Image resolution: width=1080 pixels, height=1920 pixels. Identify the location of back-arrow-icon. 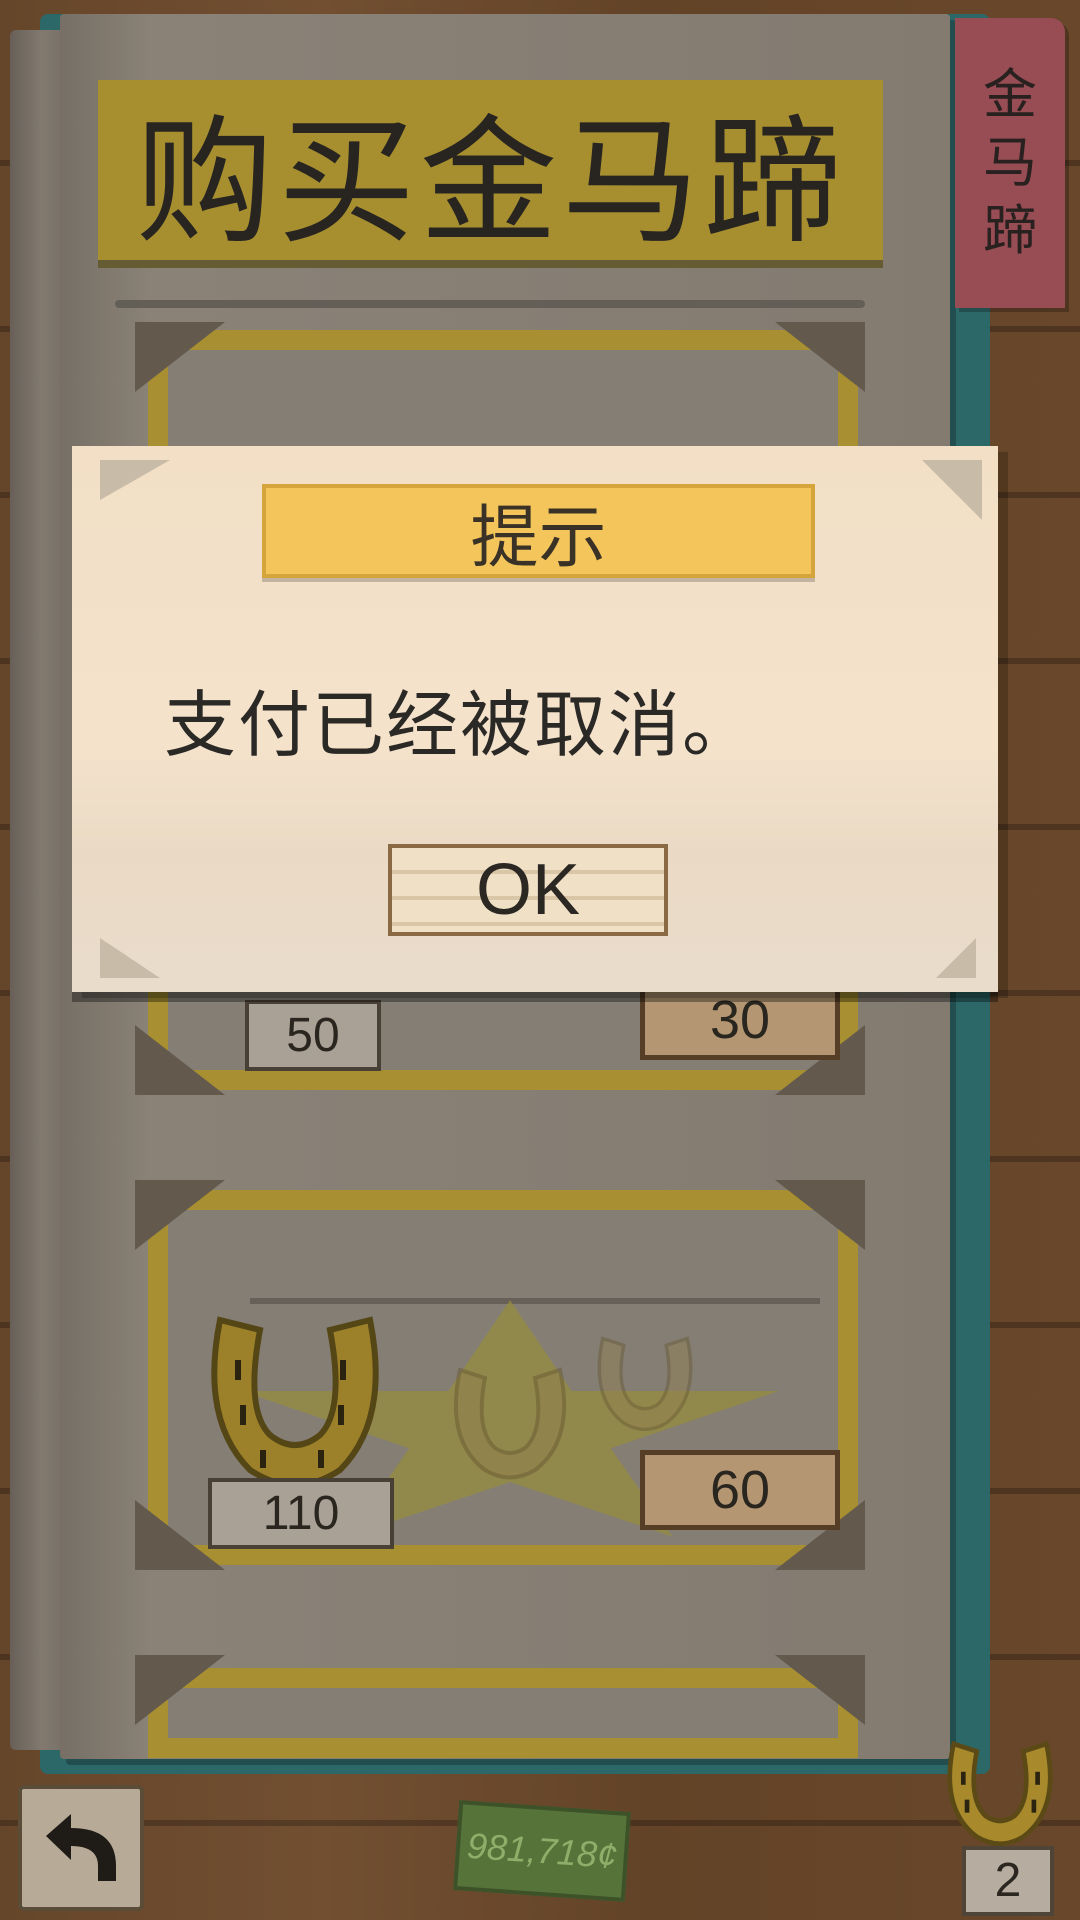
(81, 1848).